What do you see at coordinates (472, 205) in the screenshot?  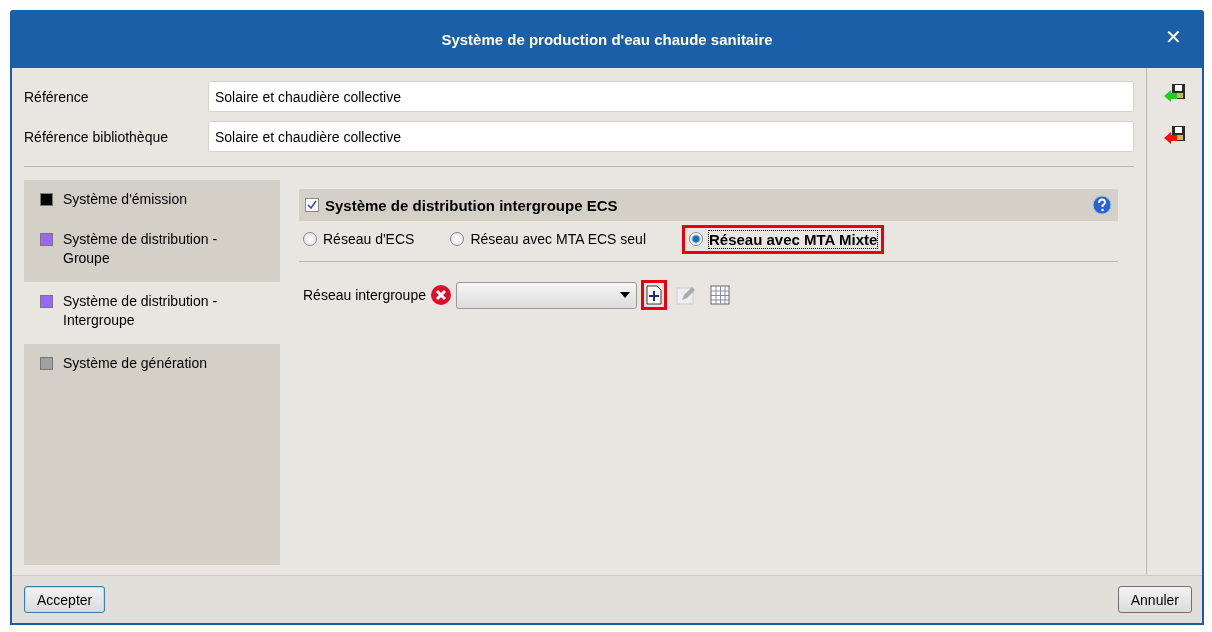 I see `group-title: Système de distribution intergroupe ECS` at bounding box center [472, 205].